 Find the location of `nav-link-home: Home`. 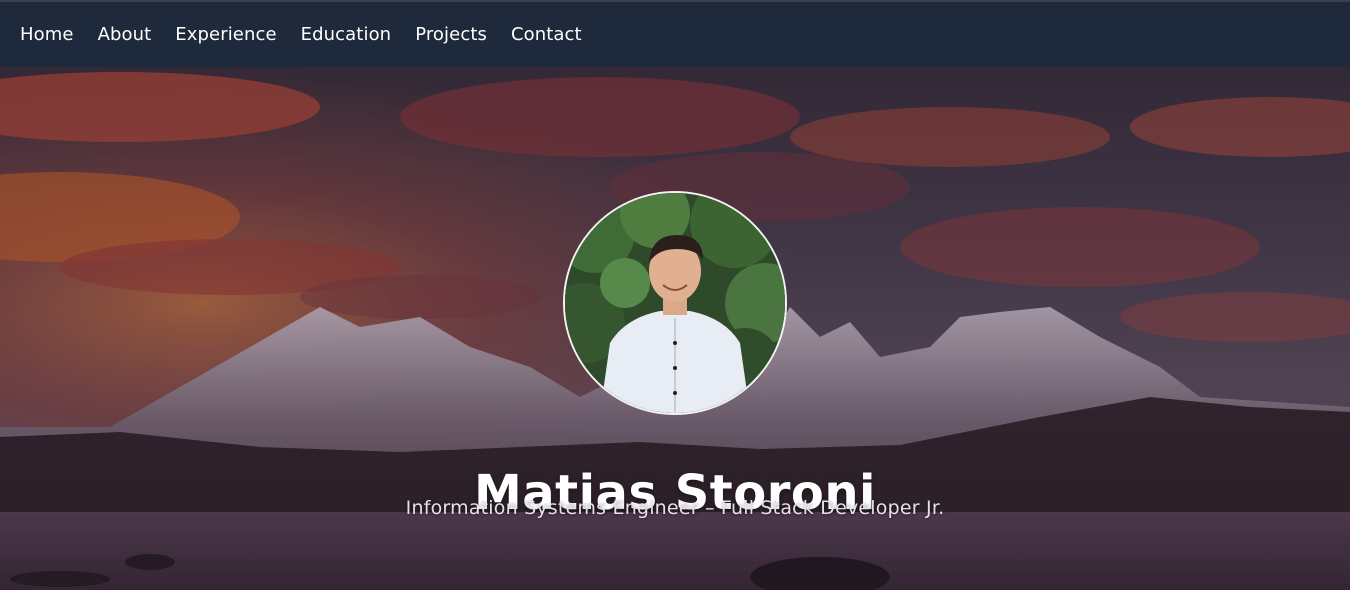

nav-link-home: Home is located at coordinates (47, 34).